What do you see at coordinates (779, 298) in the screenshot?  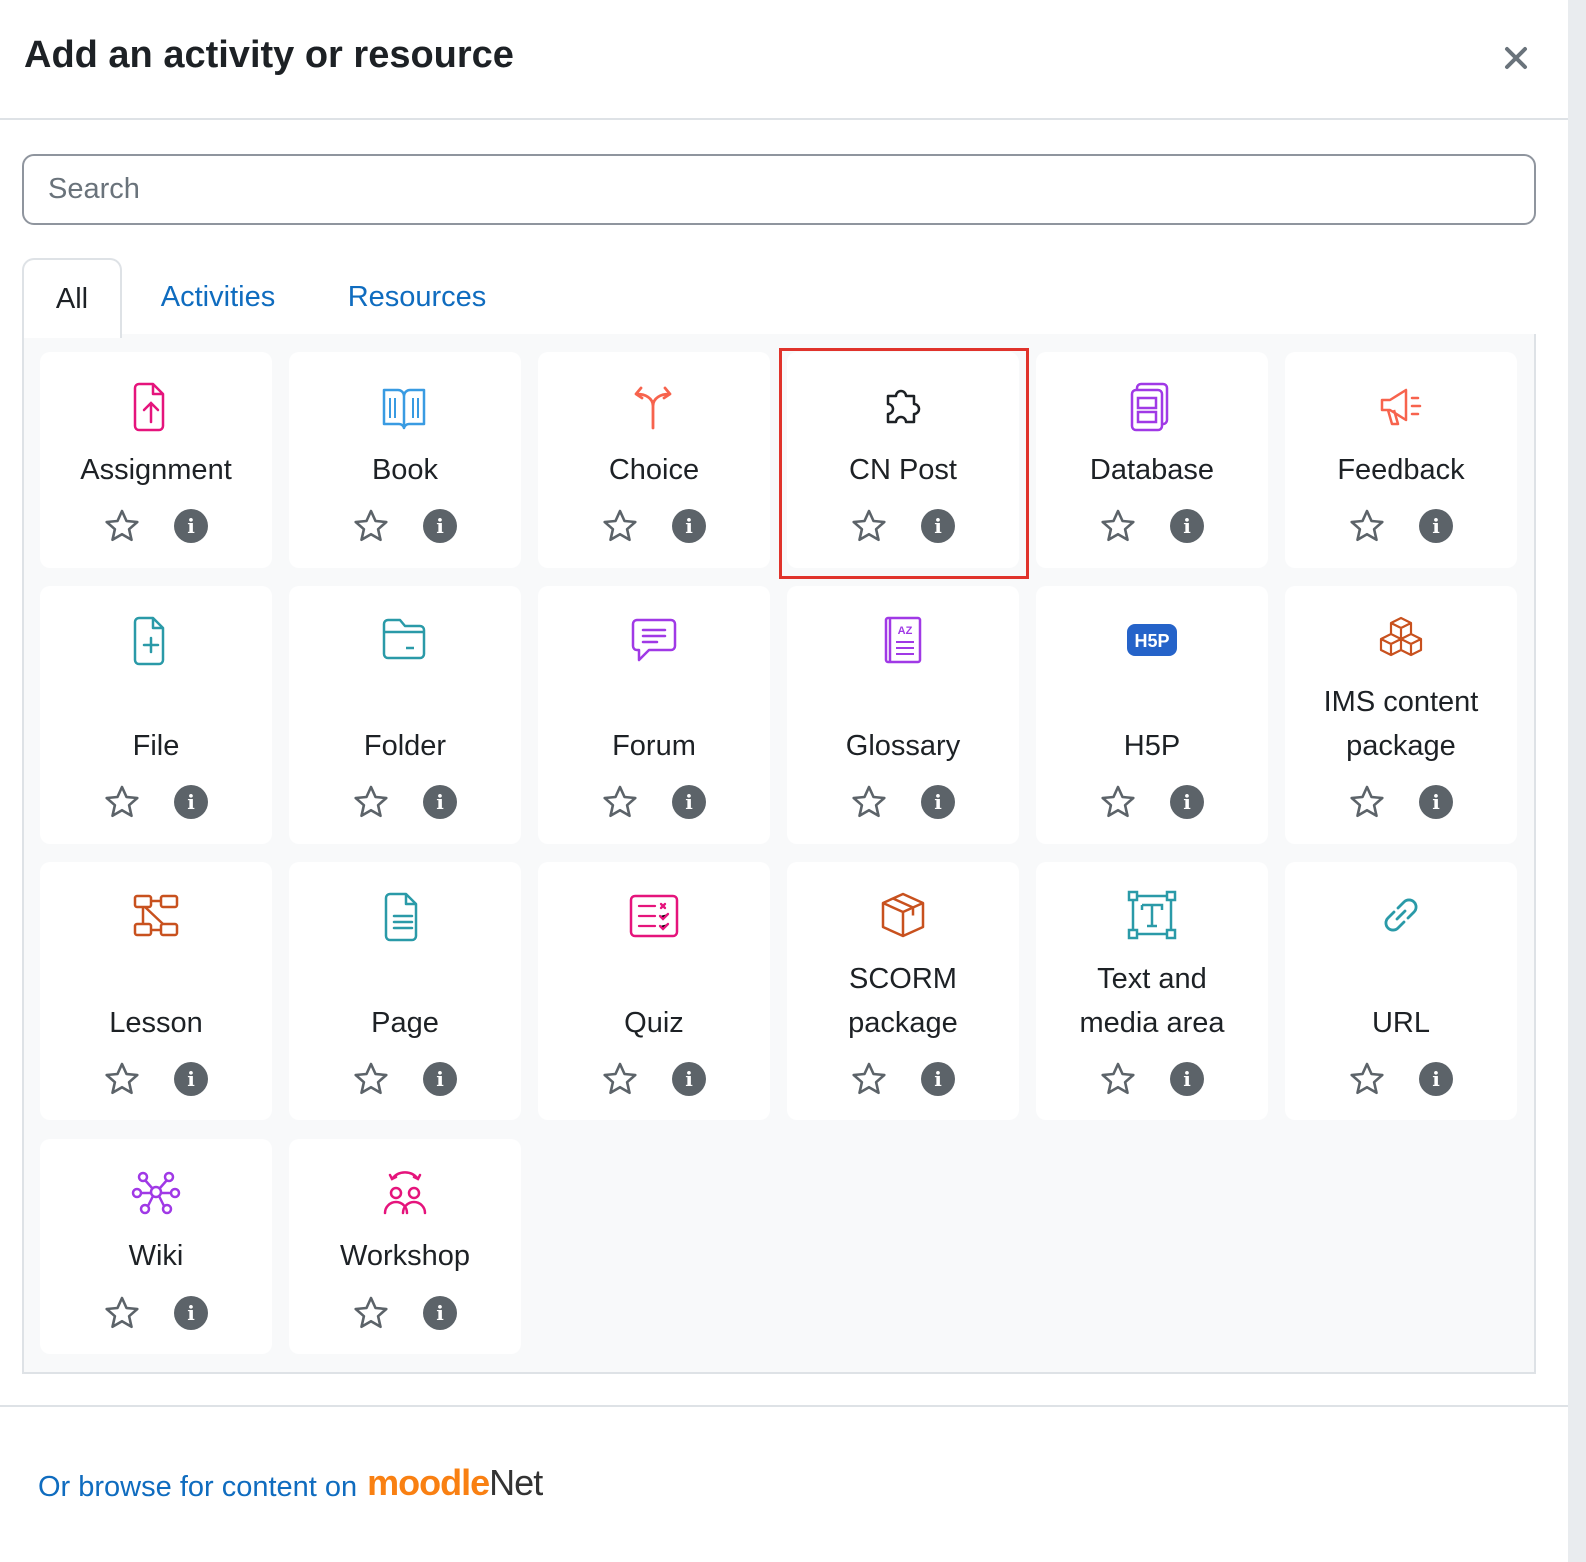 I see `tab-bar: All Activities Resources` at bounding box center [779, 298].